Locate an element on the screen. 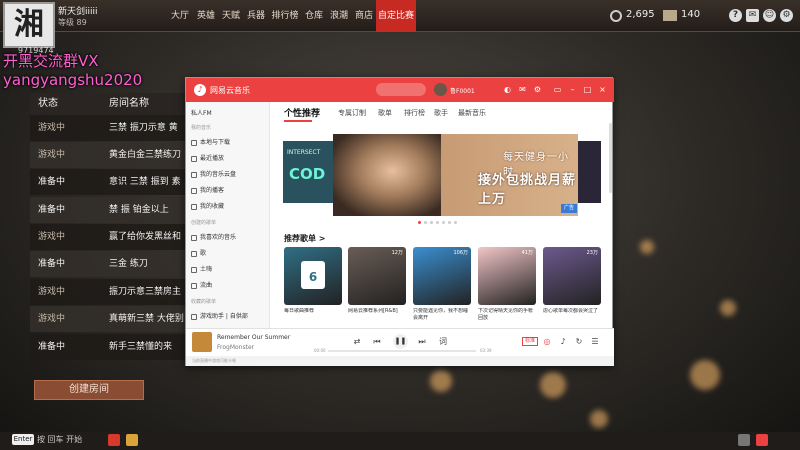 This screenshot has height=450, width=800. room-name: 三禁 振刀示意 黄 is located at coordinates (143, 128).